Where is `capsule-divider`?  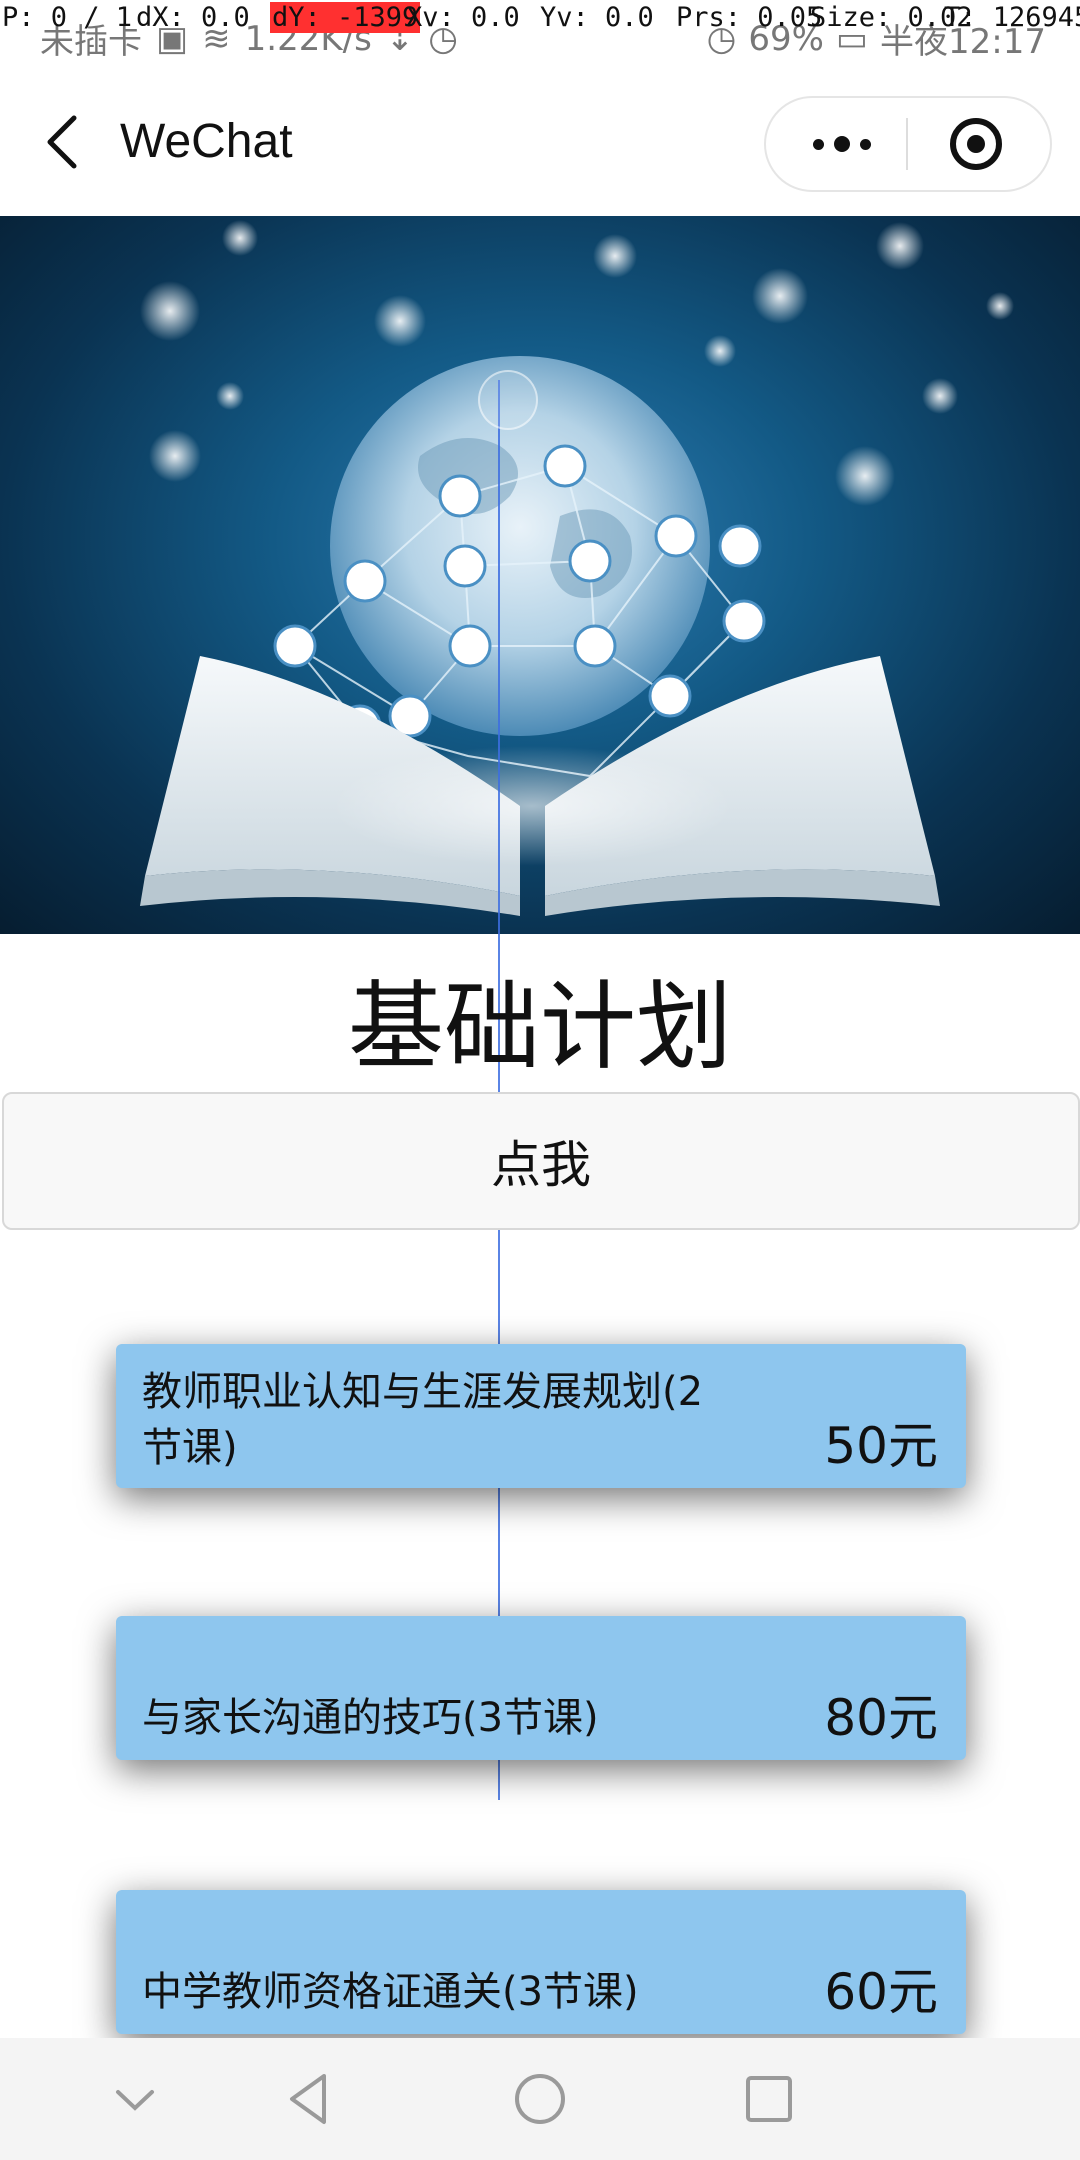
capsule-divider is located at coordinates (907, 144).